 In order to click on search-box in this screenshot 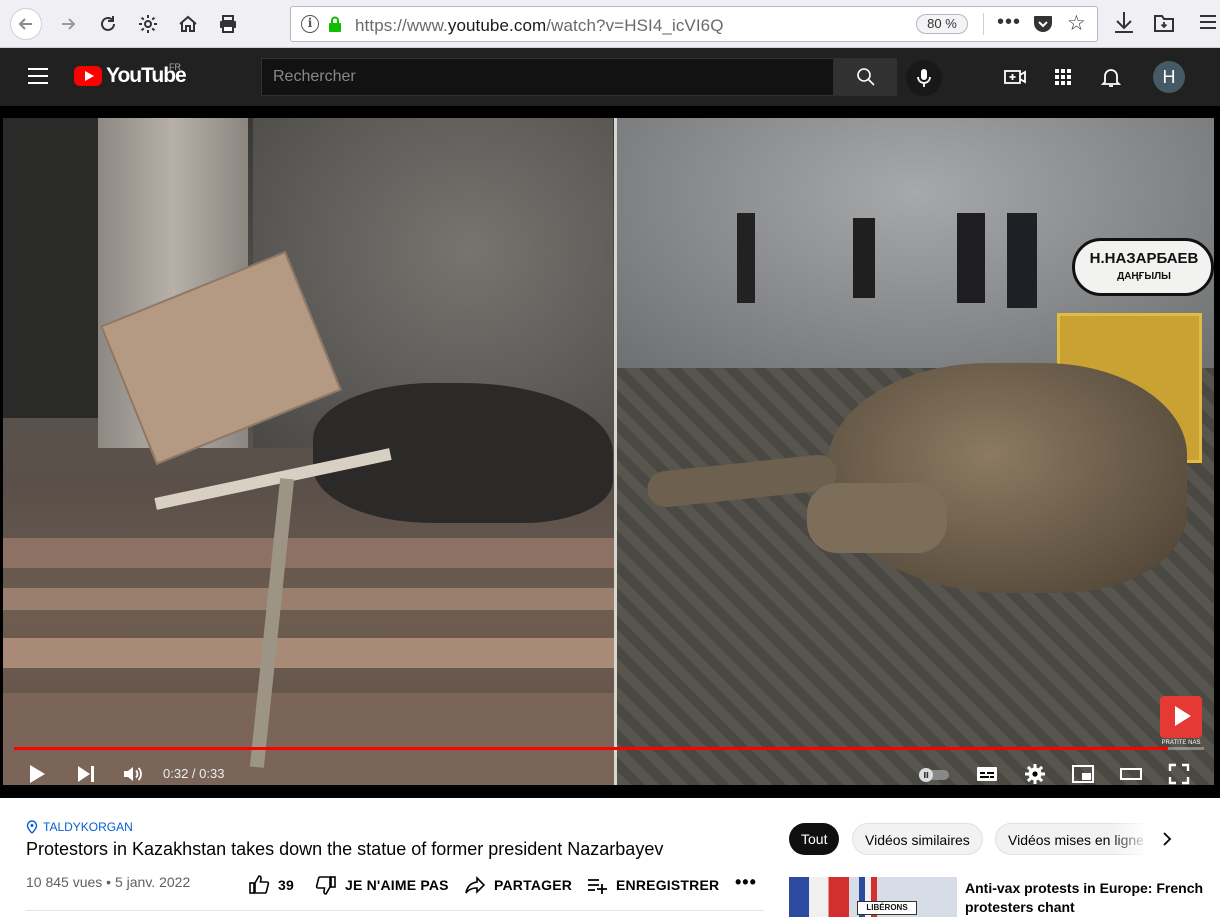, I will do `click(547, 77)`.